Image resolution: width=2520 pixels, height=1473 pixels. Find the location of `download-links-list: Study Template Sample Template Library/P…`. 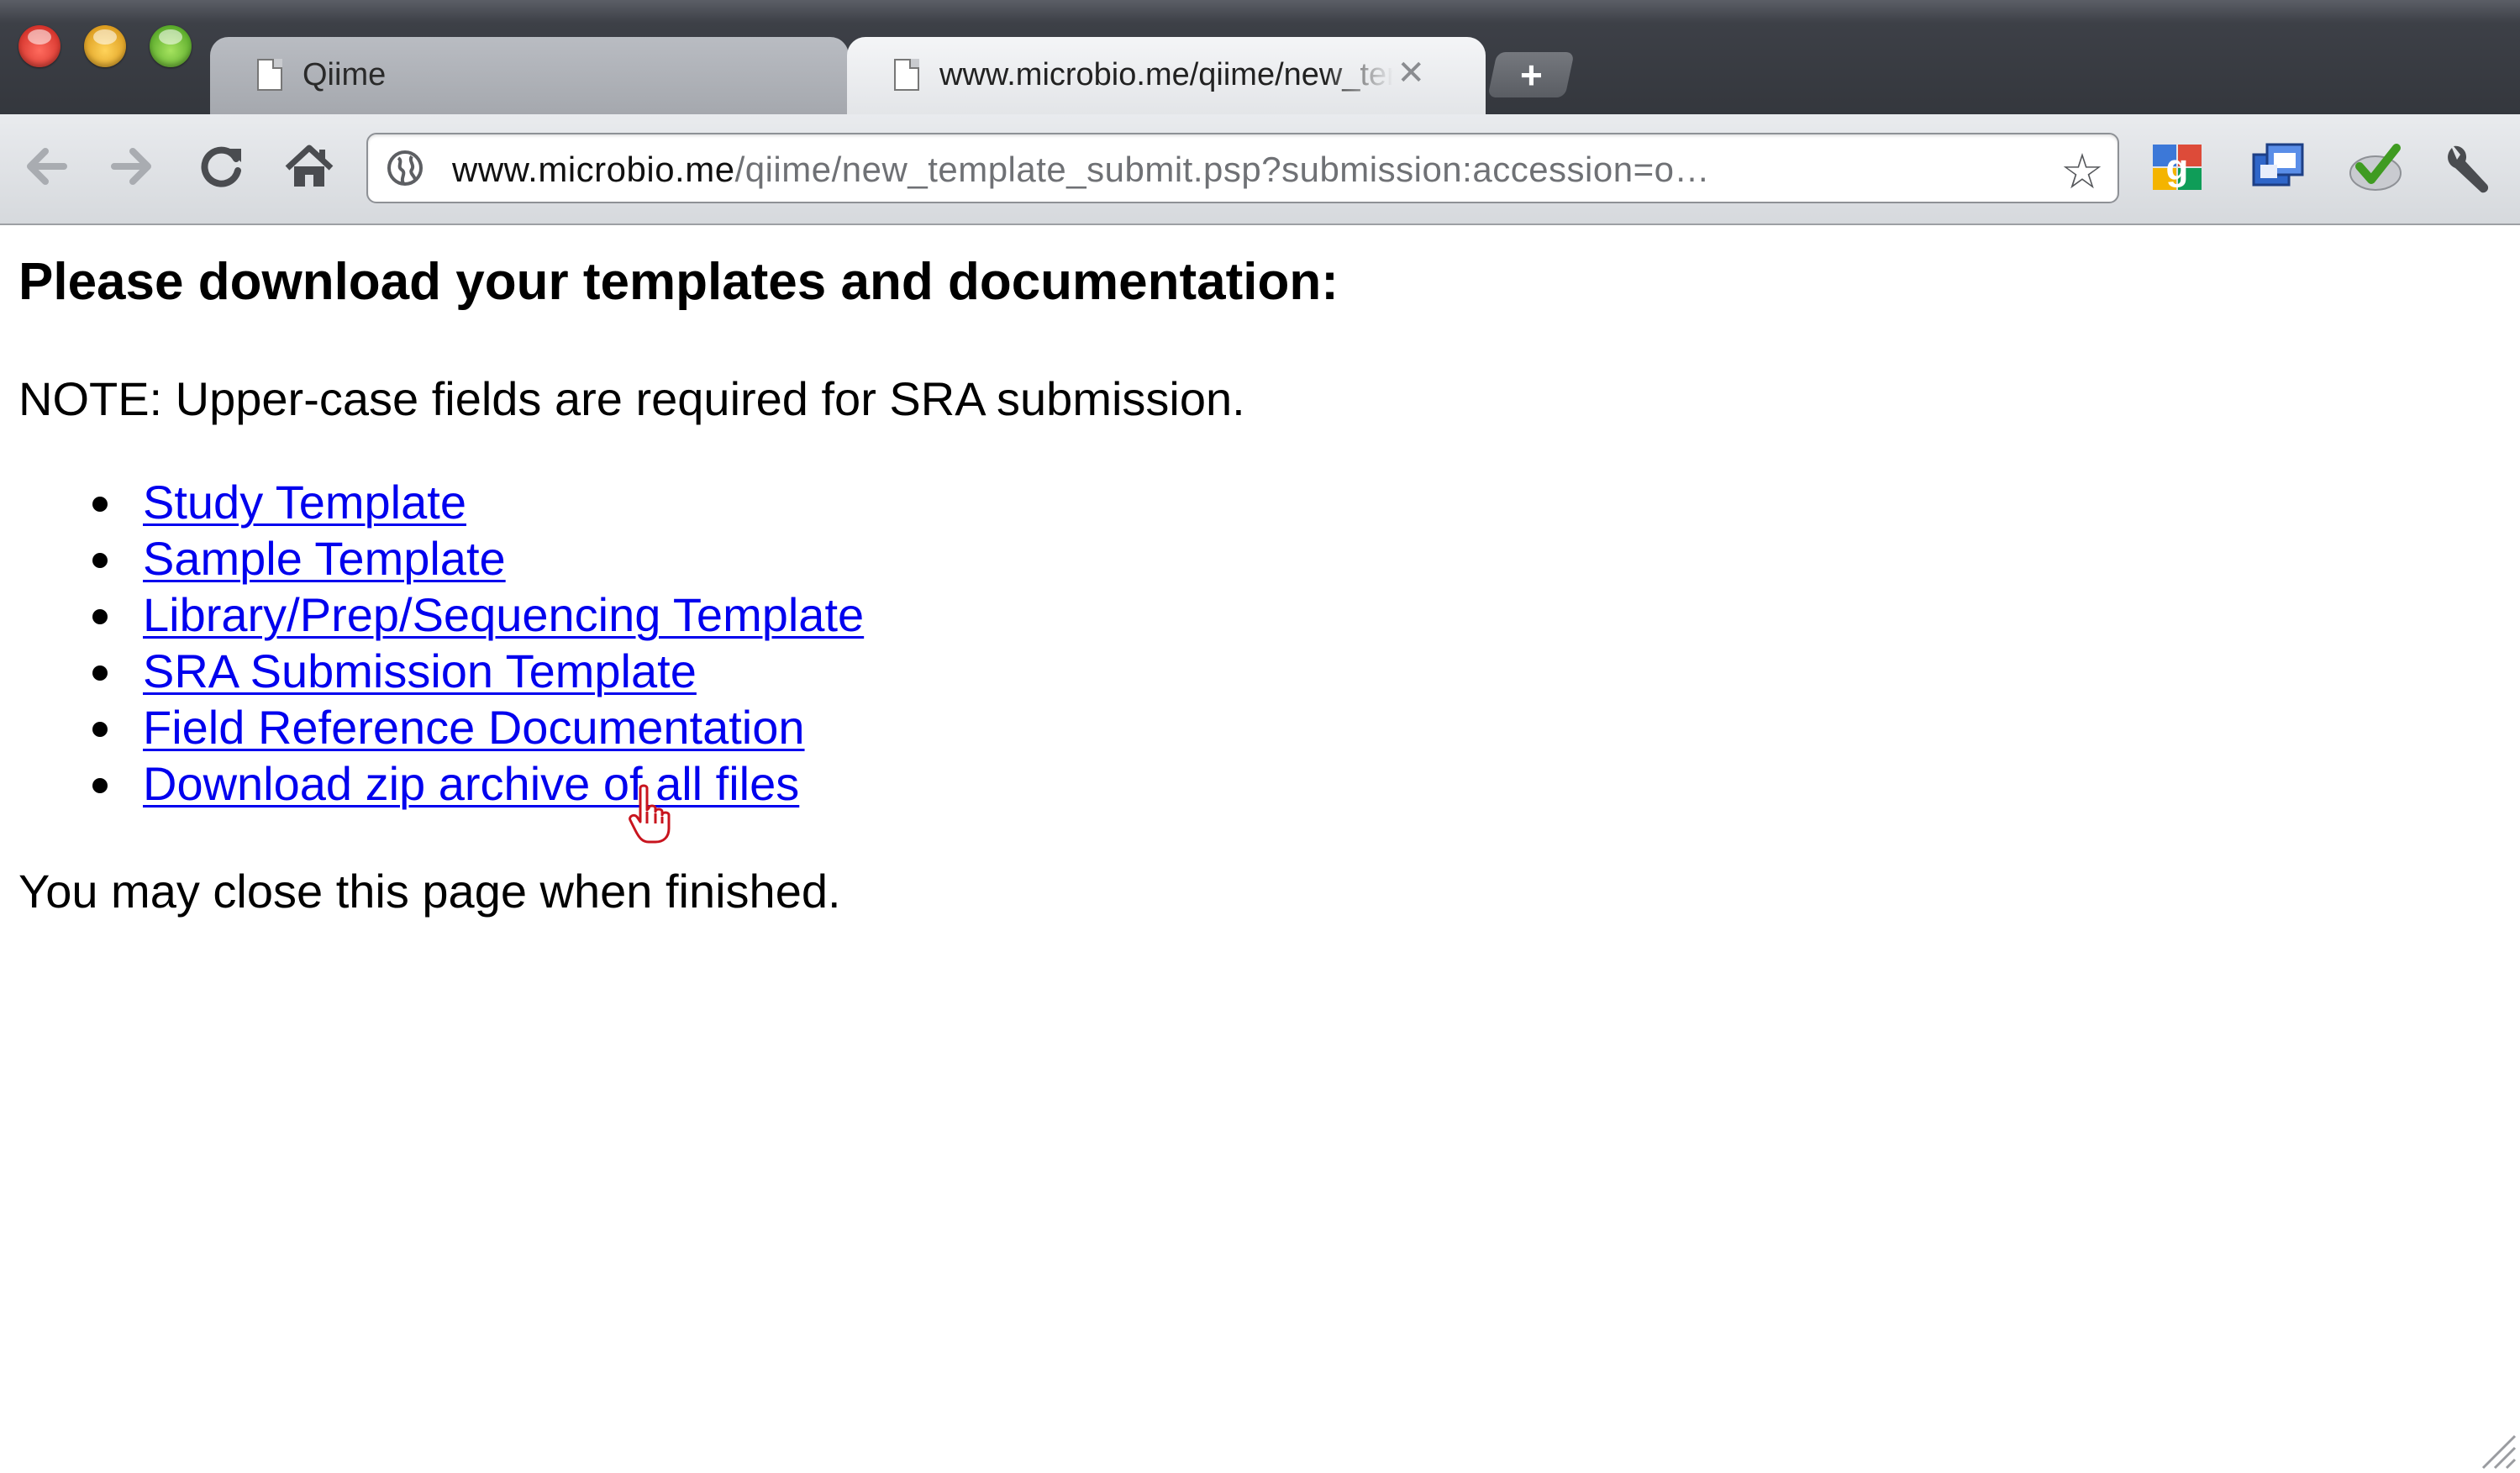

download-links-list: Study Template Sample Template Library/P… is located at coordinates (432, 643).